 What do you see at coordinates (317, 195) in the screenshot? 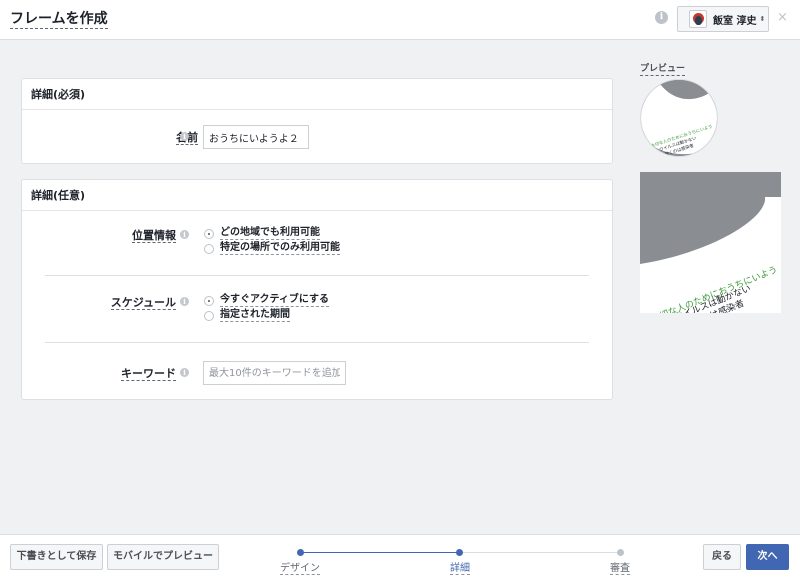
I see `optional-details-title: 詳細(任意)` at bounding box center [317, 195].